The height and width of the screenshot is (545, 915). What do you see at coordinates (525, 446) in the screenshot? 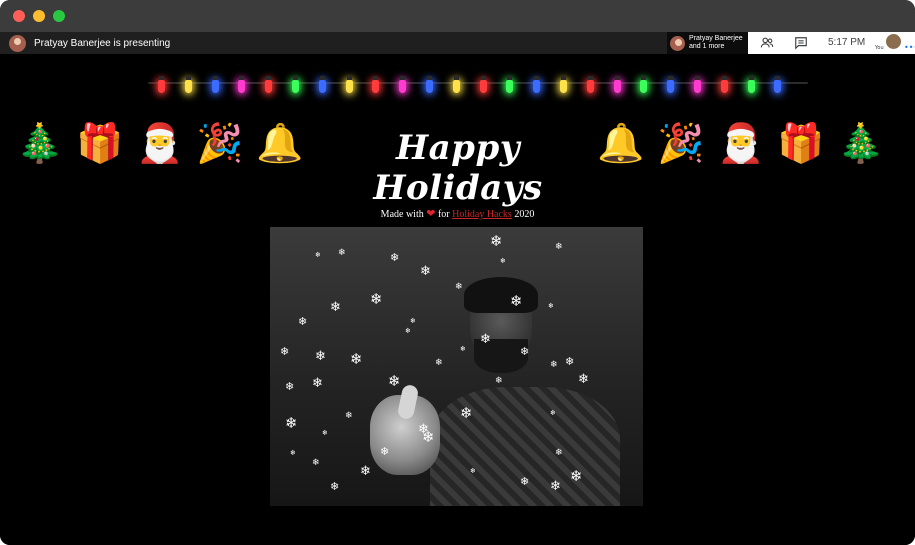
I see `person-torso` at bounding box center [525, 446].